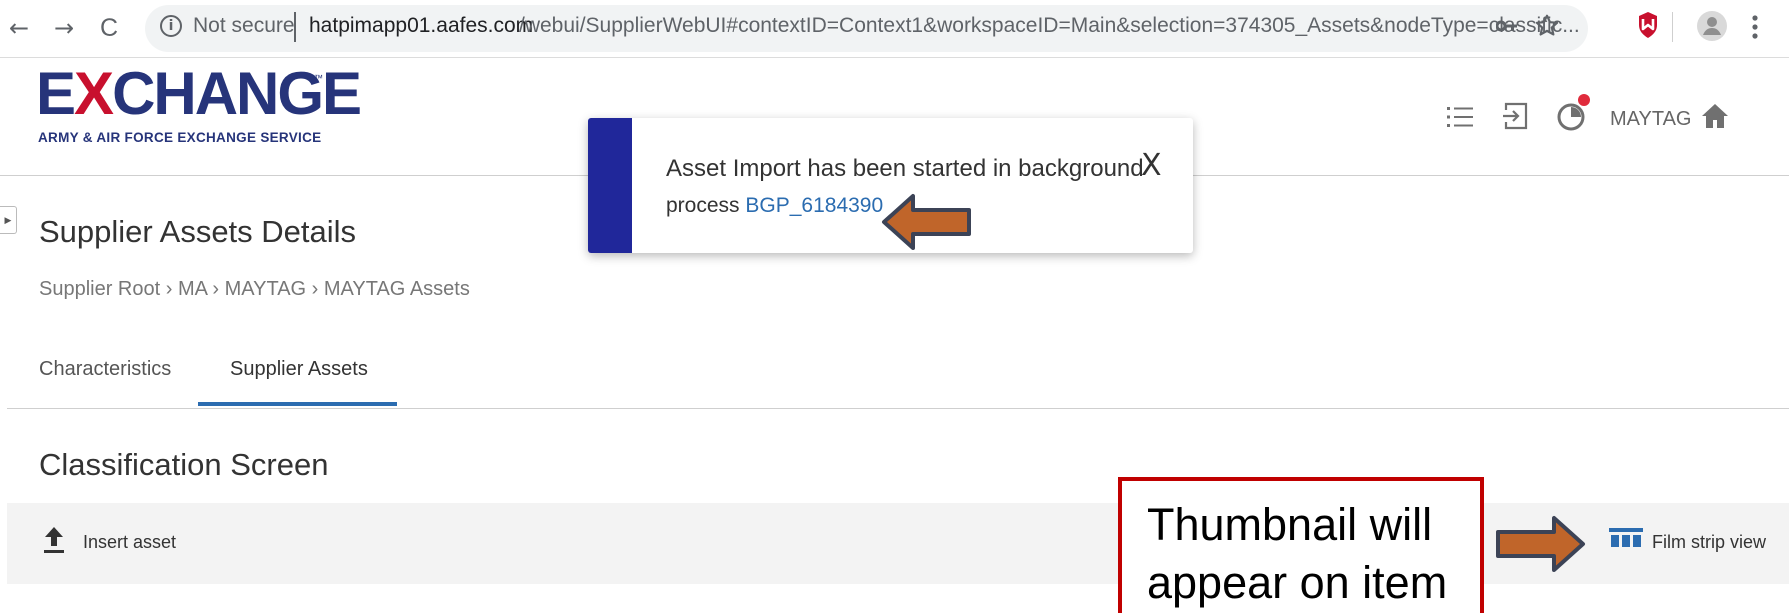 Image resolution: width=1789 pixels, height=613 pixels. I want to click on forward-icon: →, so click(64, 28).